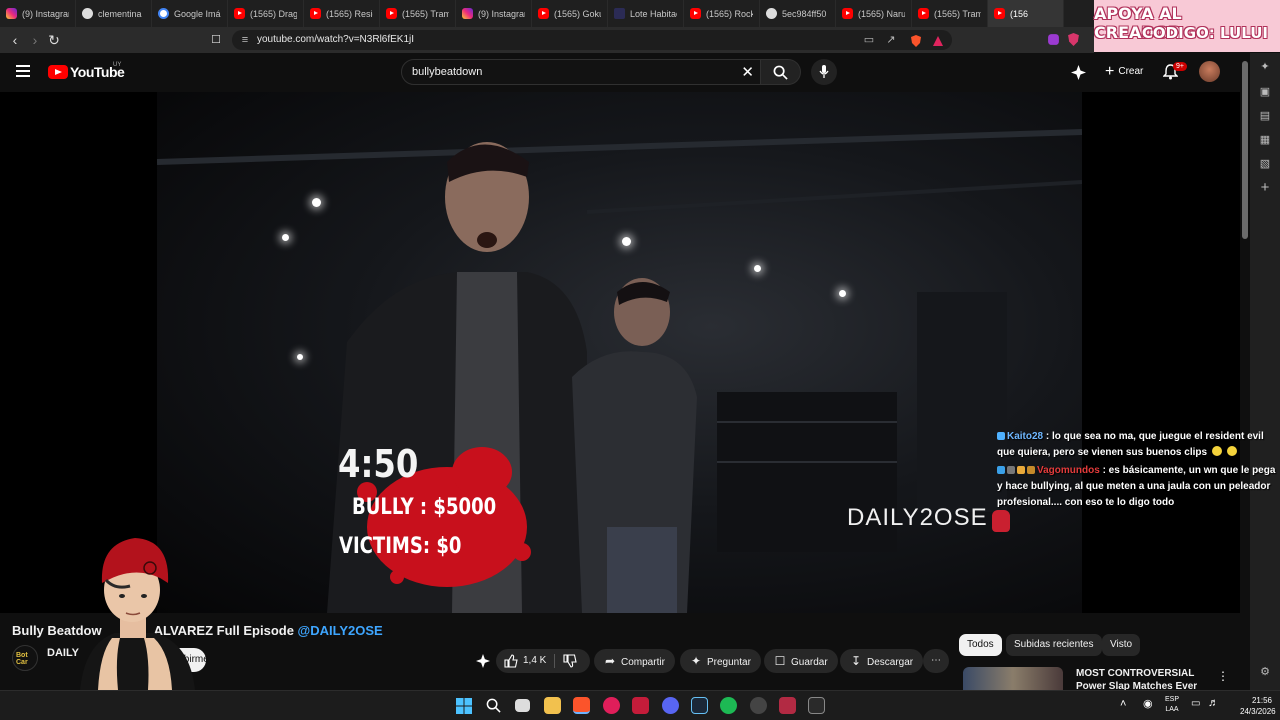 The image size is (1280, 720). What do you see at coordinates (534, 660) in the screenshot?
I see `like-count: 1,4 K` at bounding box center [534, 660].